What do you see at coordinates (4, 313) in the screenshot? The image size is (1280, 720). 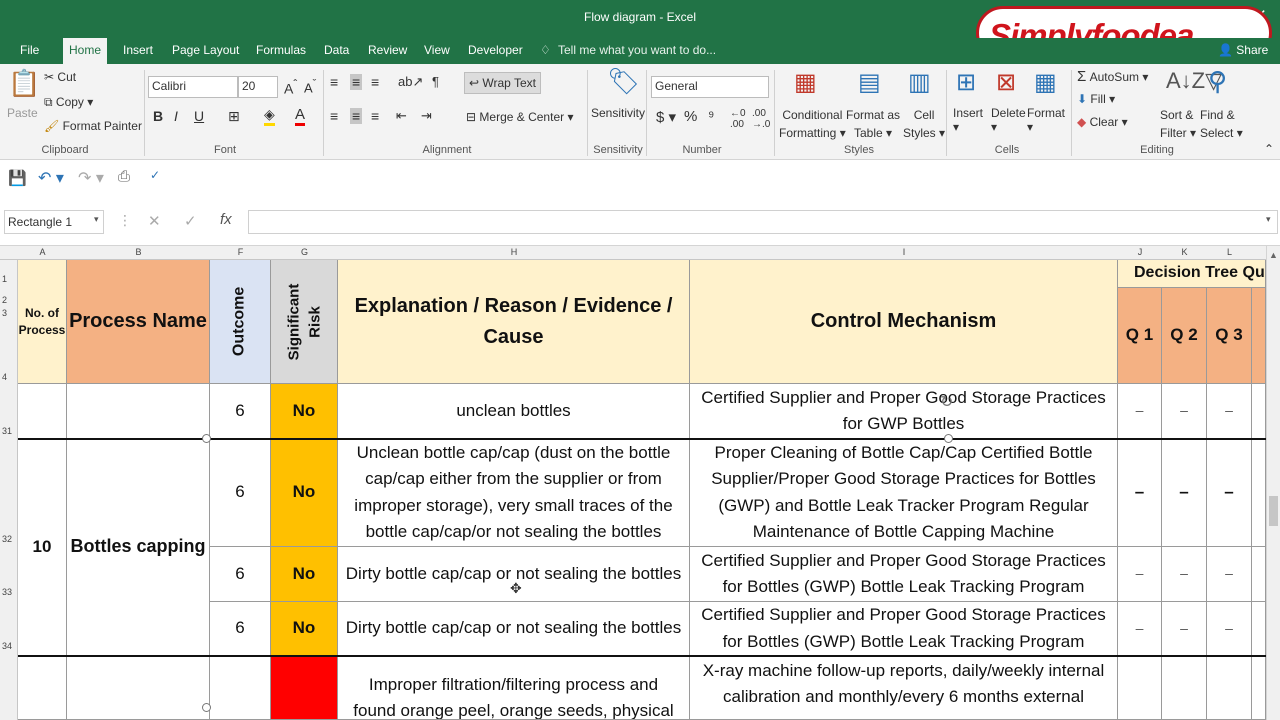 I see `row-header-3: 3` at bounding box center [4, 313].